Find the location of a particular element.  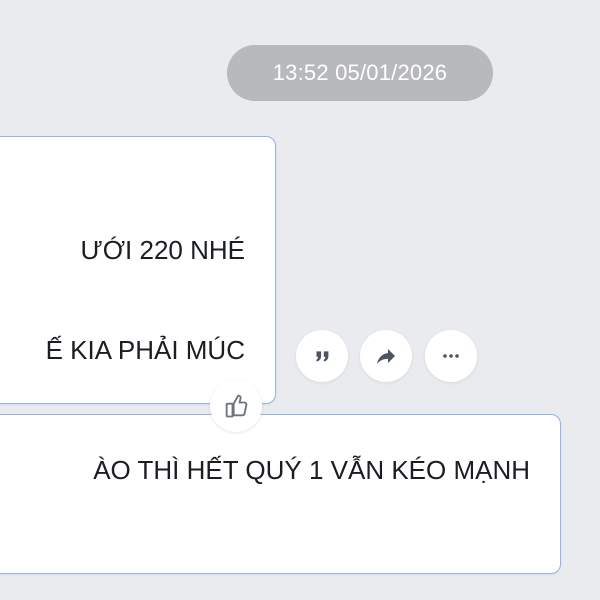

message-text-line: Ế KIA PHẢI MÚC is located at coordinates (145, 350).